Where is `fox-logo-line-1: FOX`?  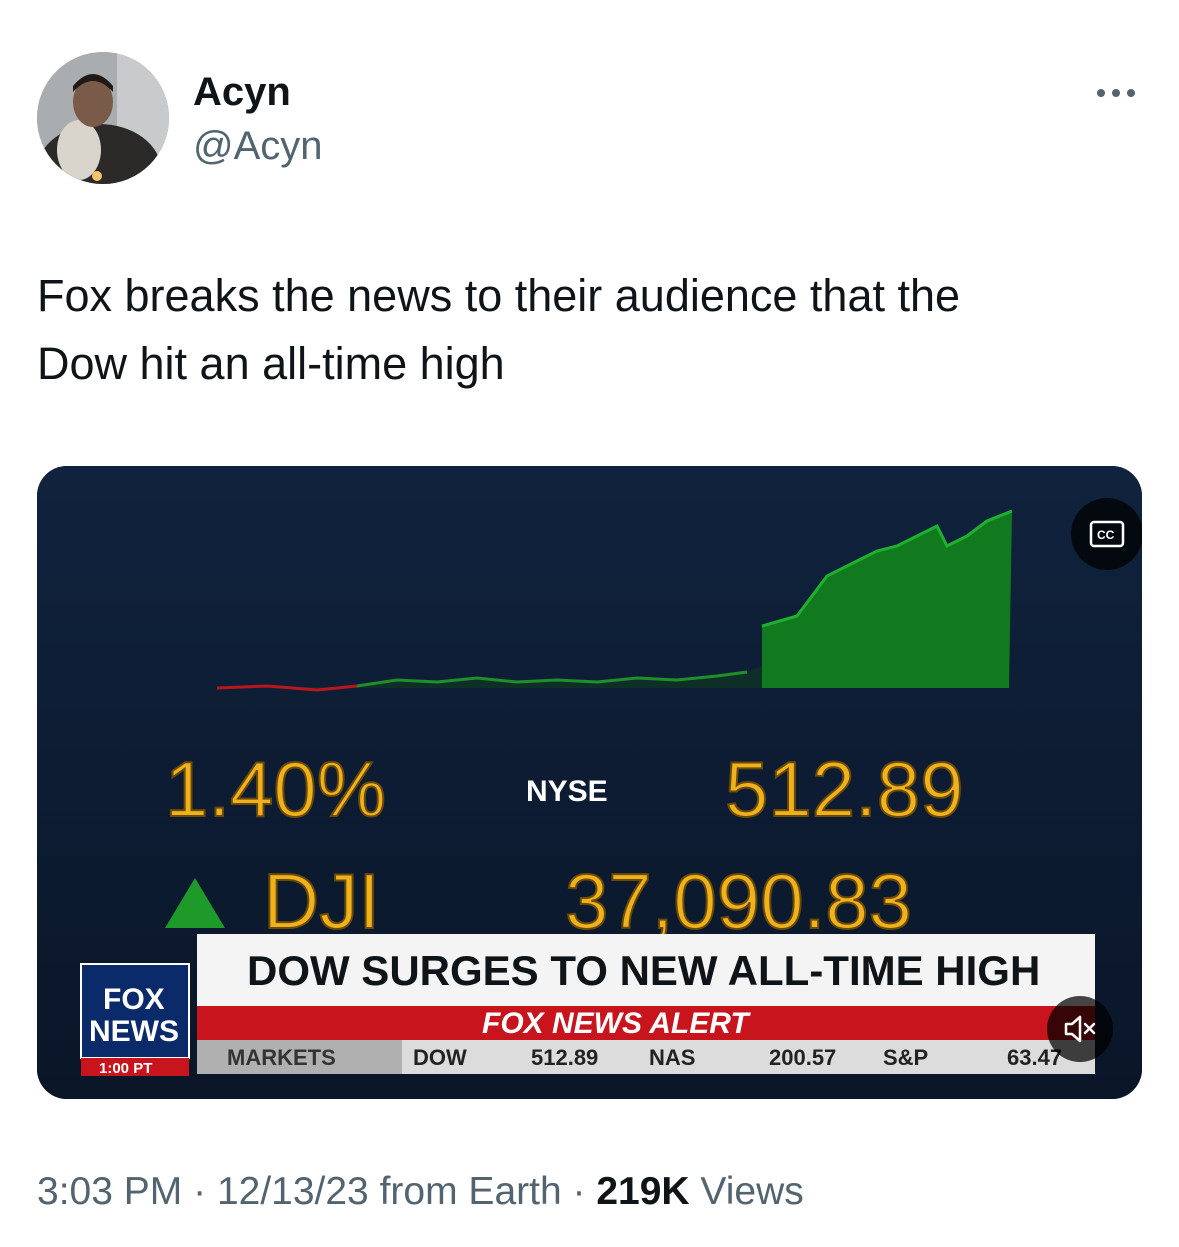 fox-logo-line-1: FOX is located at coordinates (134, 999).